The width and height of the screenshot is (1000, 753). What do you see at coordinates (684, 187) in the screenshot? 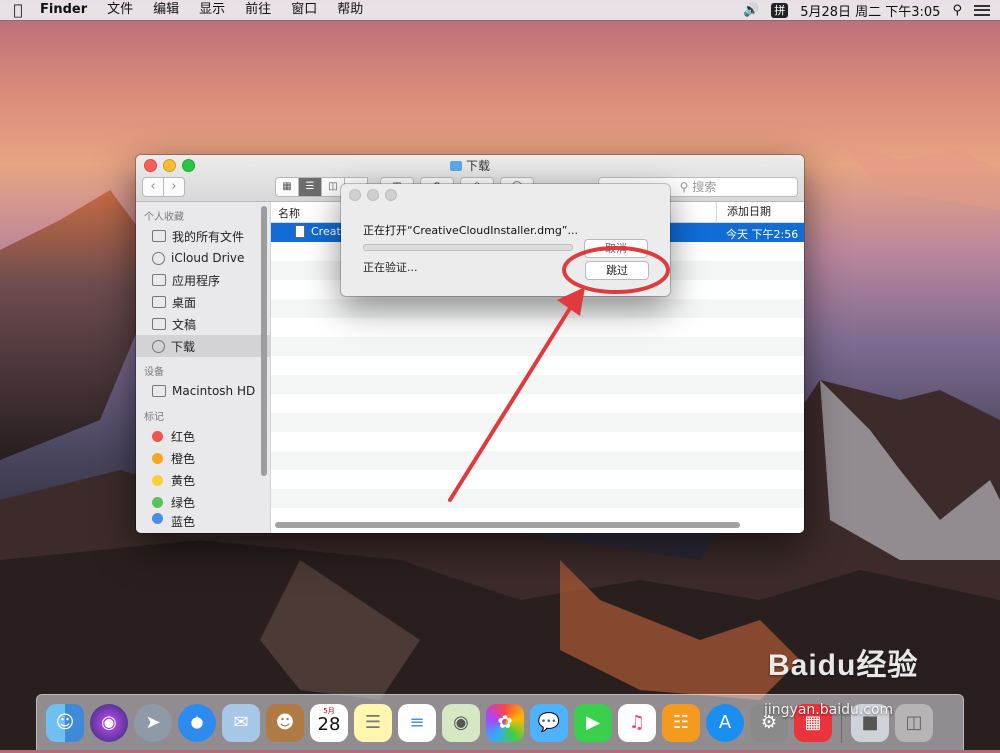
I see `search-icon: ⚲` at bounding box center [684, 187].